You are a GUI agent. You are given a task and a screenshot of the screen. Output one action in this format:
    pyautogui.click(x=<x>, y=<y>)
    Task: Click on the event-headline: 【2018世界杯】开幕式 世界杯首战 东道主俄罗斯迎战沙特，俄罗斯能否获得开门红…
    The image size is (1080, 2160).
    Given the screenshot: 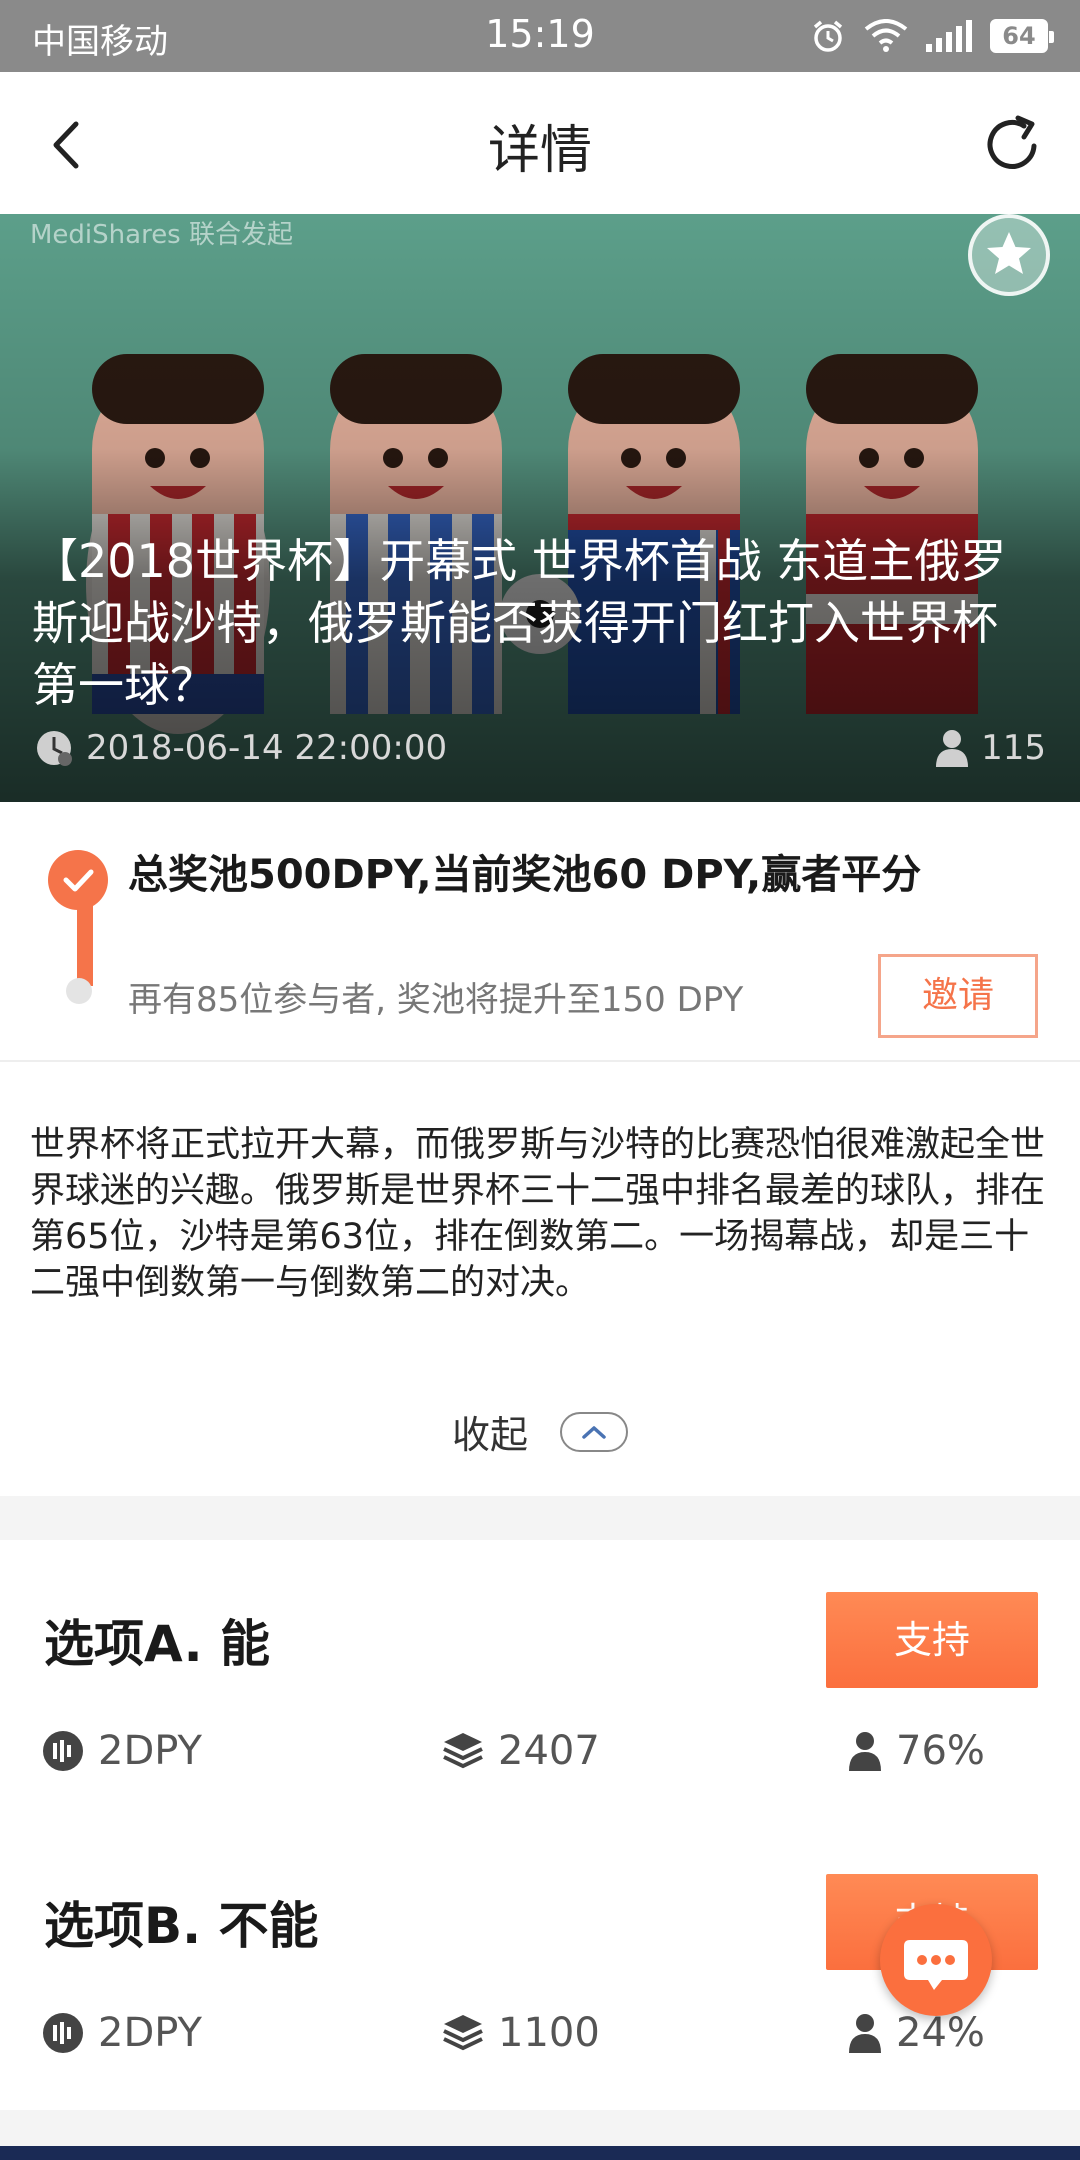 What is the action you would take?
    pyautogui.click(x=519, y=623)
    